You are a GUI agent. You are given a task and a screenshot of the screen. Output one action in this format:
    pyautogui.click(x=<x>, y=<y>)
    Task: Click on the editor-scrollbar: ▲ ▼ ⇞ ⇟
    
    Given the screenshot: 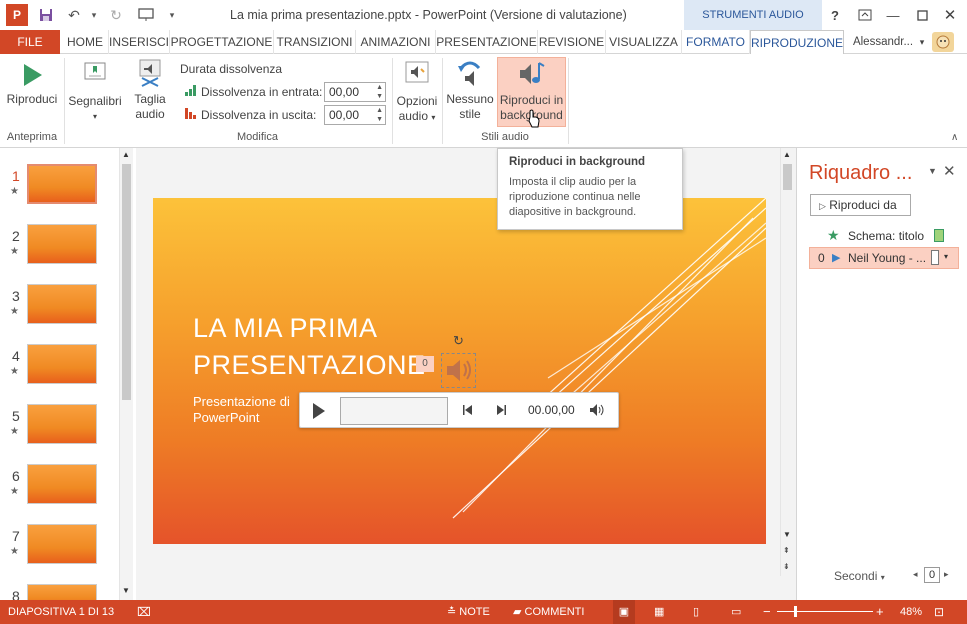 What is the action you would take?
    pyautogui.click(x=787, y=362)
    